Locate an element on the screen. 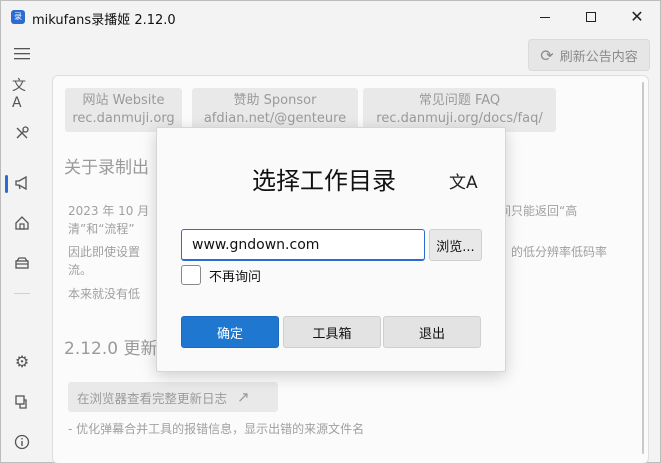 The height and width of the screenshot is (463, 661). dont-ask-label: 不再询问 is located at coordinates (235, 277).